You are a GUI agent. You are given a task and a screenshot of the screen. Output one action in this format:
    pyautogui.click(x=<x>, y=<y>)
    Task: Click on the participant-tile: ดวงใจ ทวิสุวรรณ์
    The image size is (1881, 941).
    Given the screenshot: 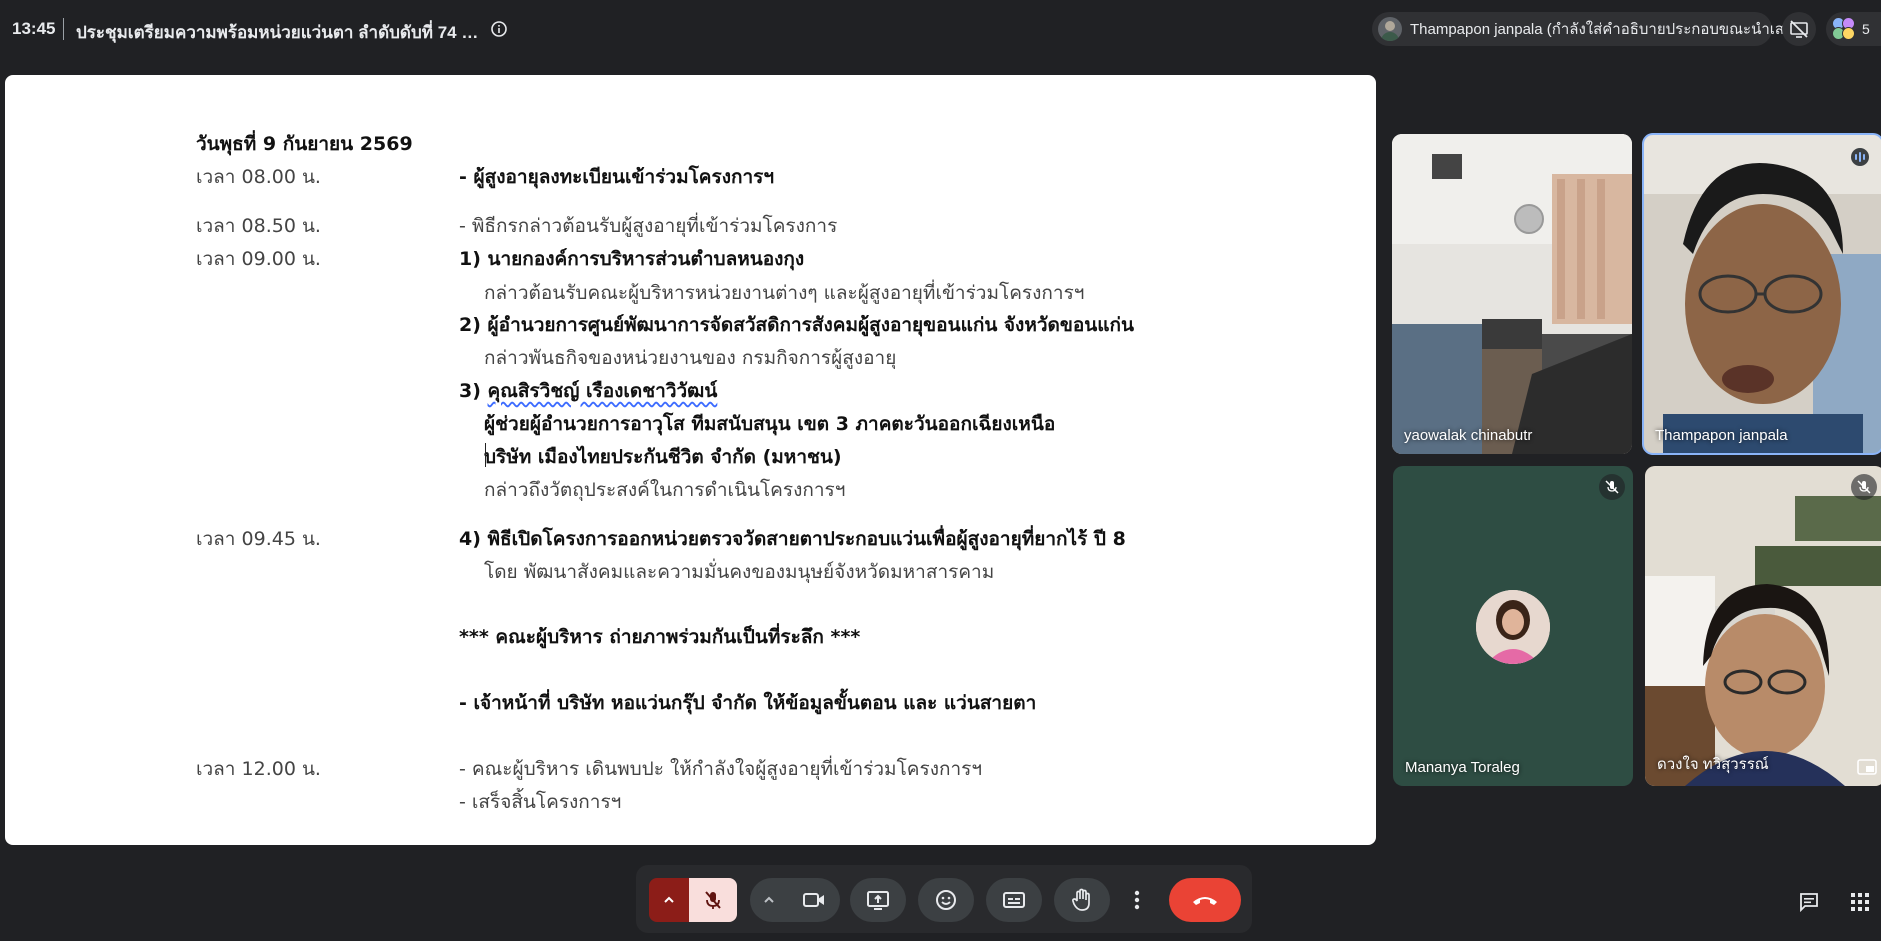 What is the action you would take?
    pyautogui.click(x=1763, y=626)
    